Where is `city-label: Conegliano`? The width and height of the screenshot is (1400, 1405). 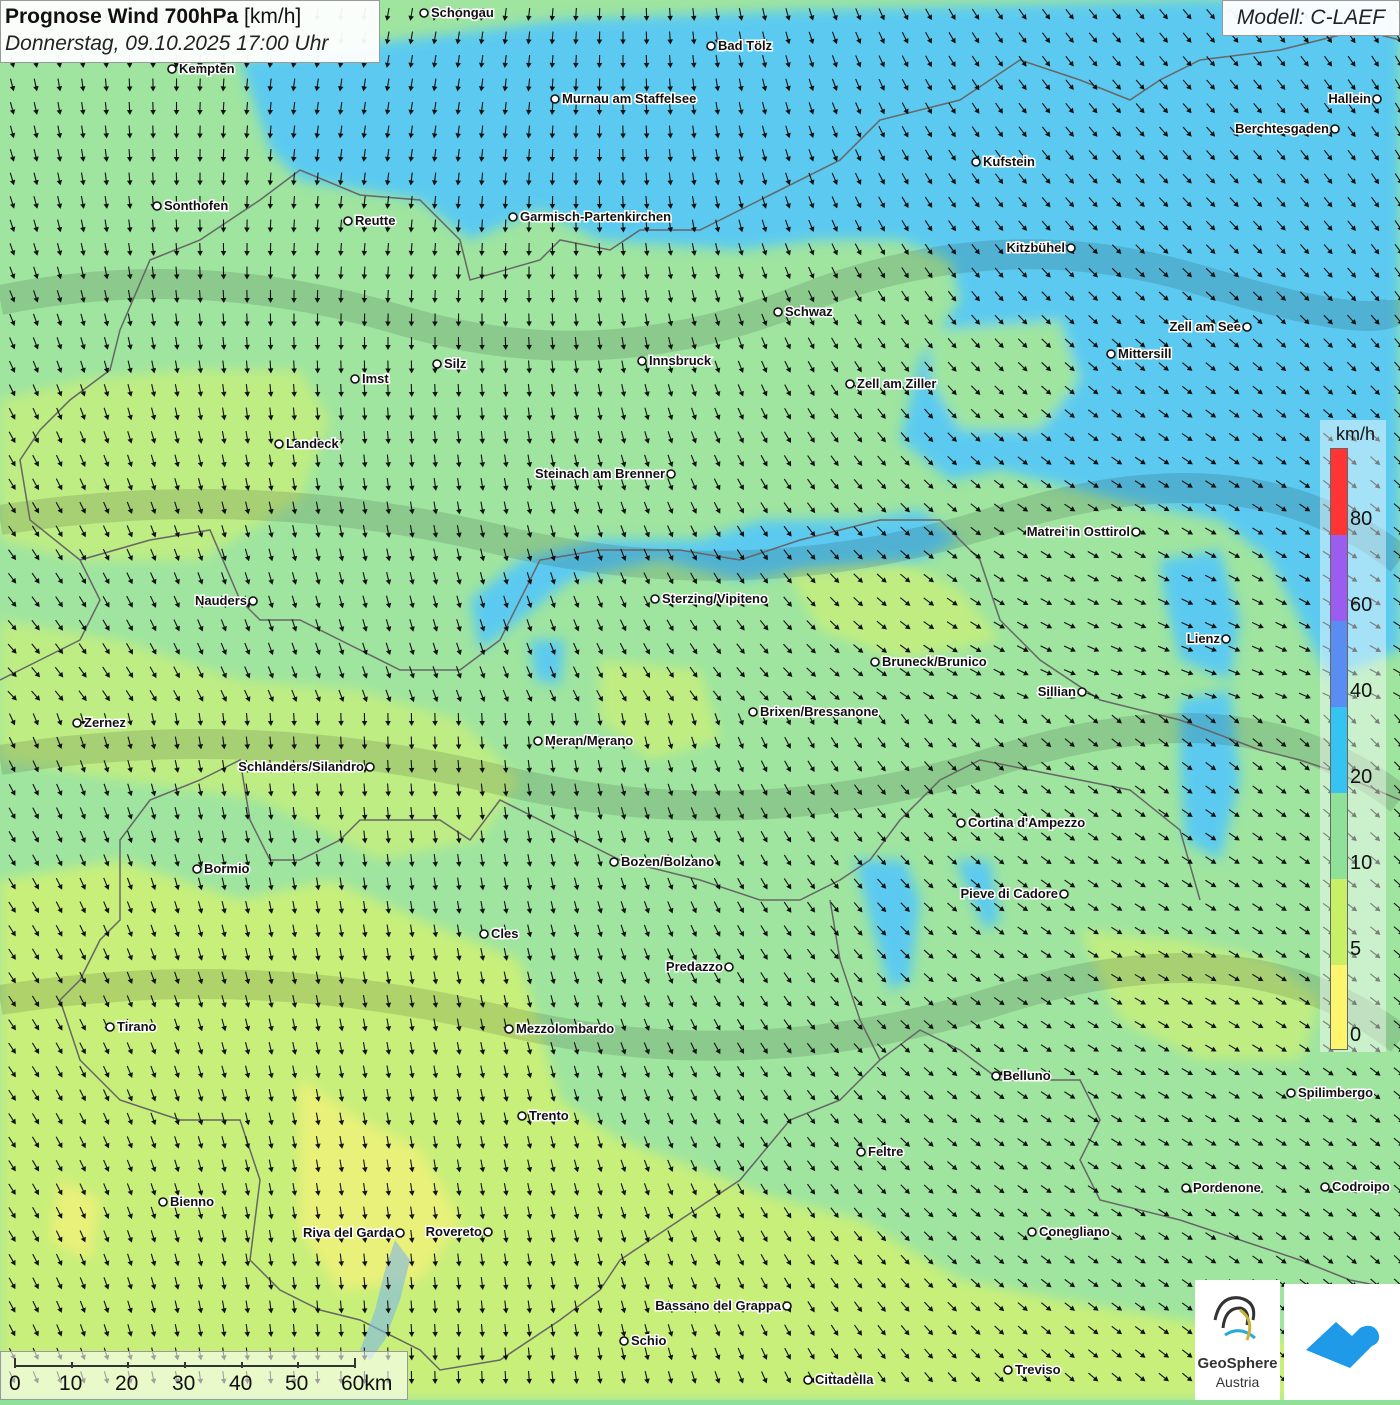
city-label: Conegliano is located at coordinates (1074, 1231).